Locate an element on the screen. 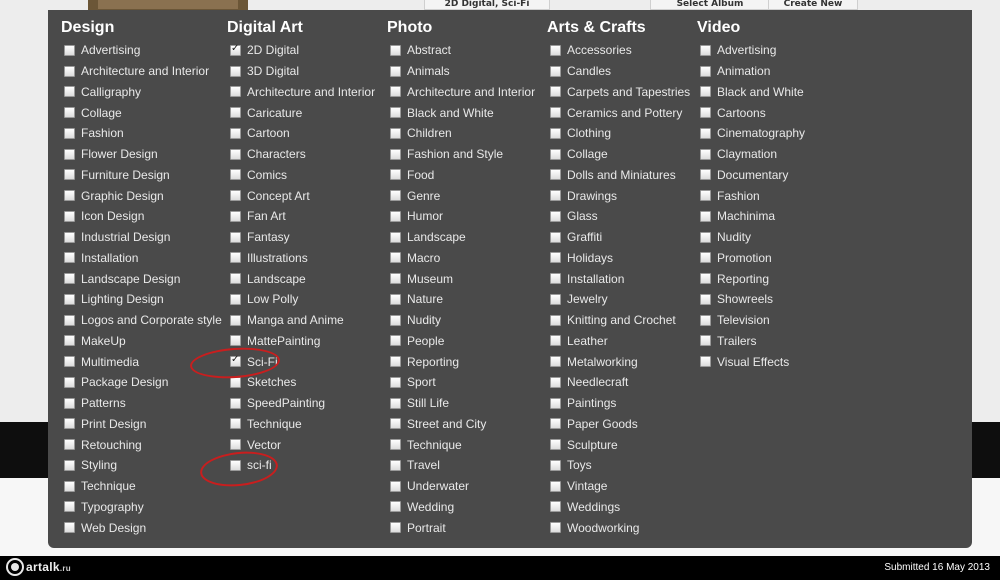 The height and width of the screenshot is (580, 1000). category-item: Reporting is located at coordinates (772, 278).